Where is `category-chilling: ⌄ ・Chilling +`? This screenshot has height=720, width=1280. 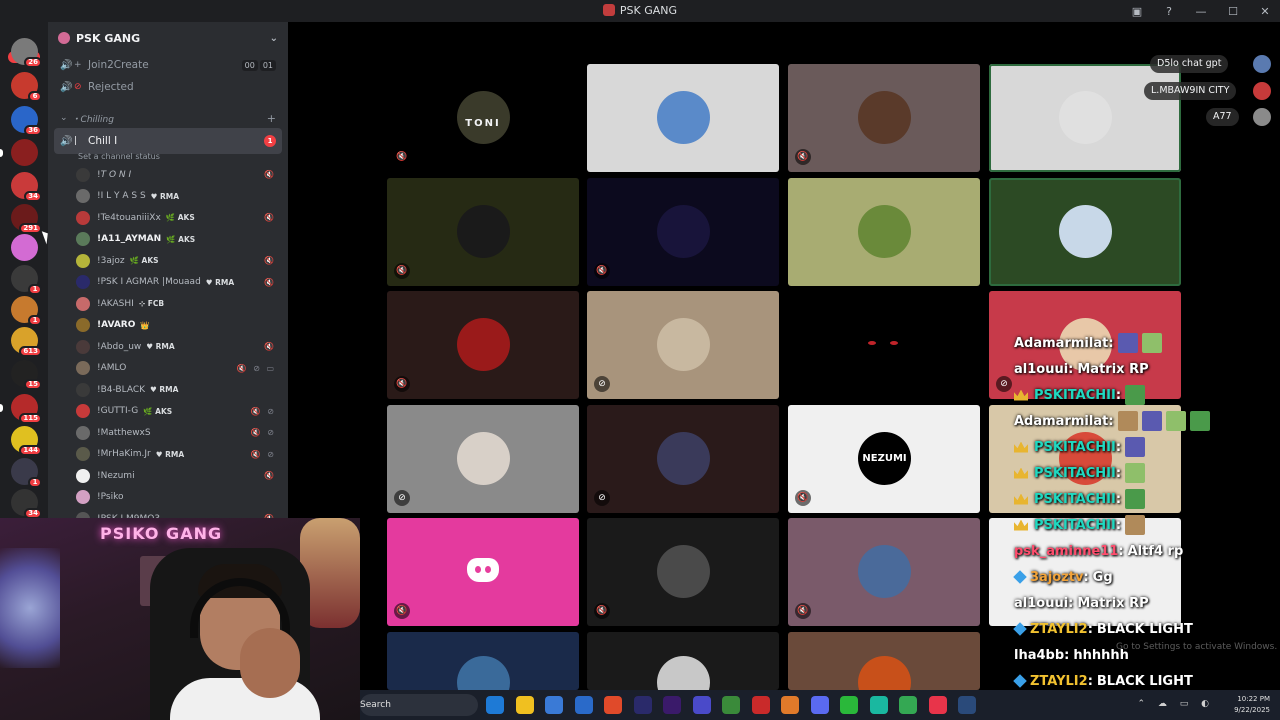 category-chilling: ⌄ ・Chilling + is located at coordinates (168, 118).